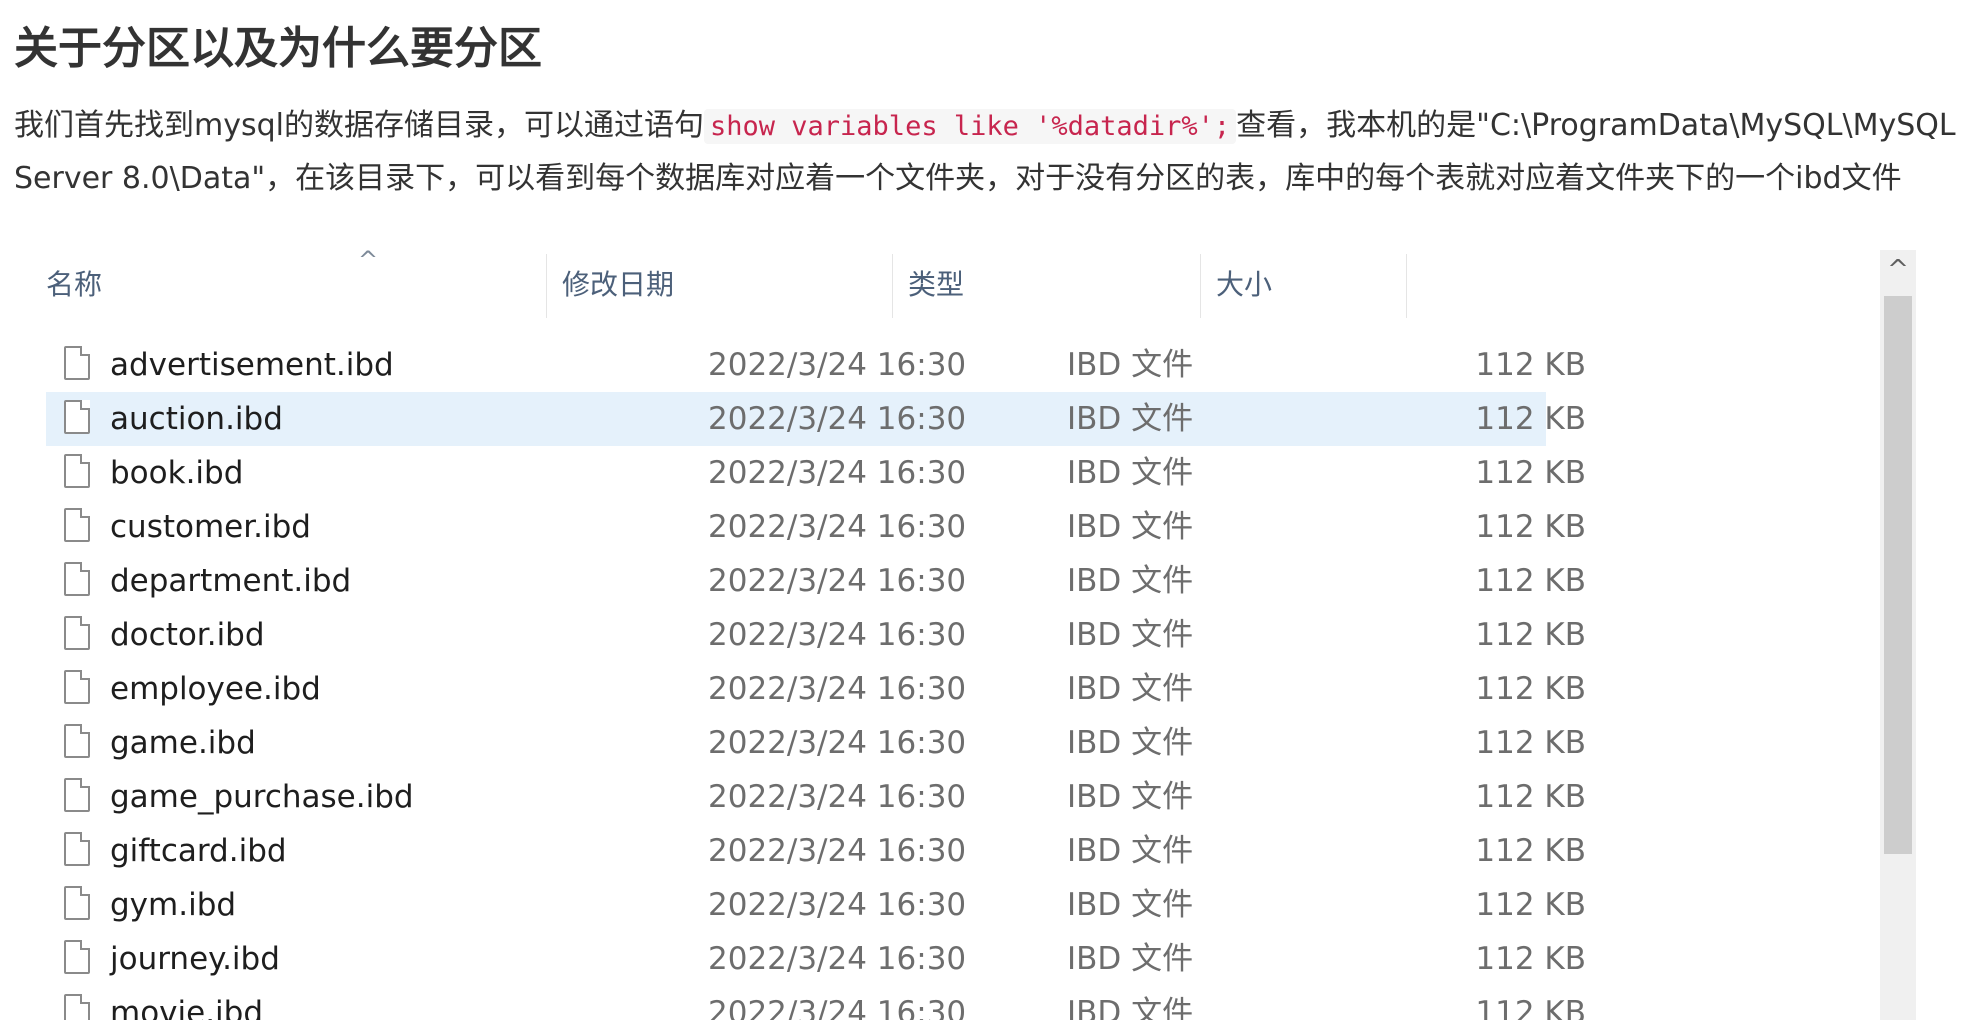 The height and width of the screenshot is (1020, 1982). What do you see at coordinates (231, 581) in the screenshot?
I see `file-name: department.ibd` at bounding box center [231, 581].